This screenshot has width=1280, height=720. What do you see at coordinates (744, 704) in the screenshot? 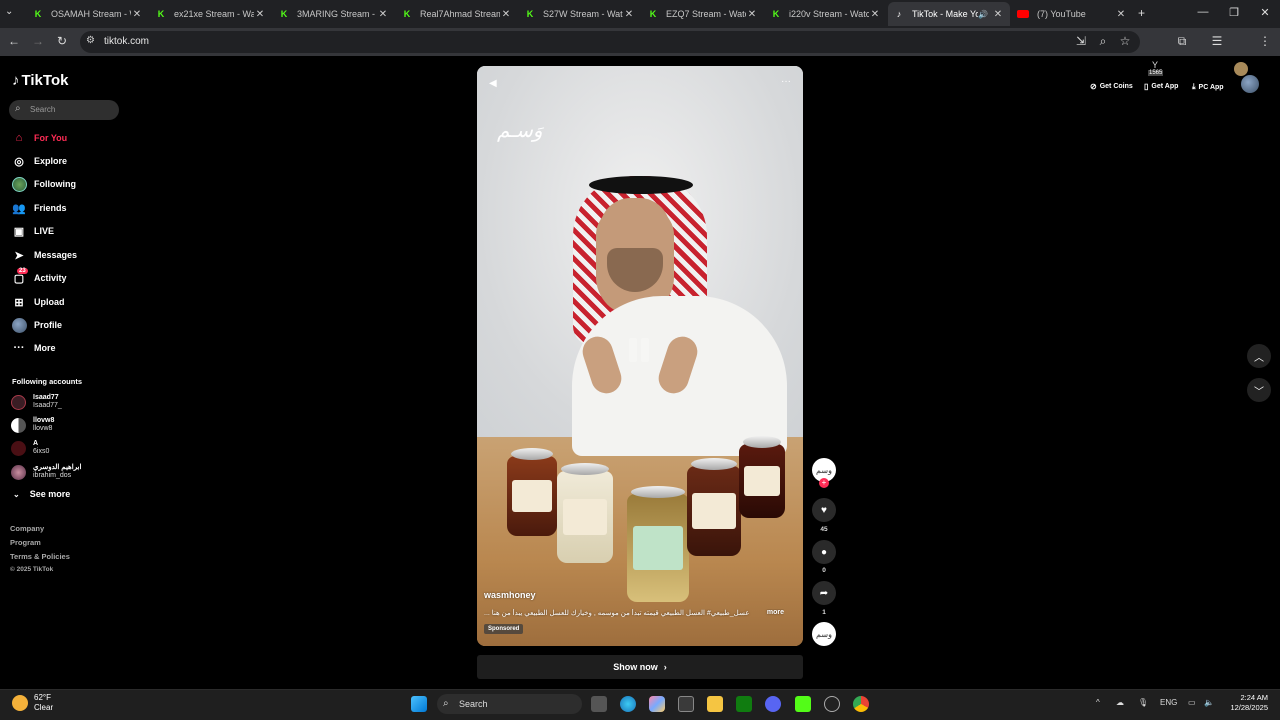
I see `xbox-icon` at bounding box center [744, 704].